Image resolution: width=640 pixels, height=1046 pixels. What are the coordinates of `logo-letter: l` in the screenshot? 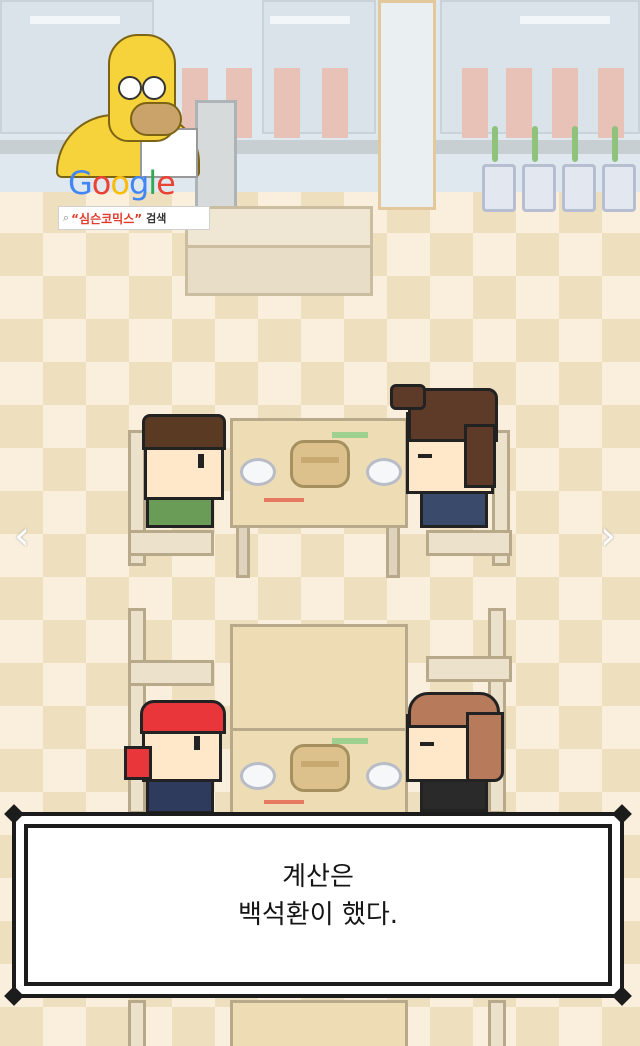 It's located at (152, 183).